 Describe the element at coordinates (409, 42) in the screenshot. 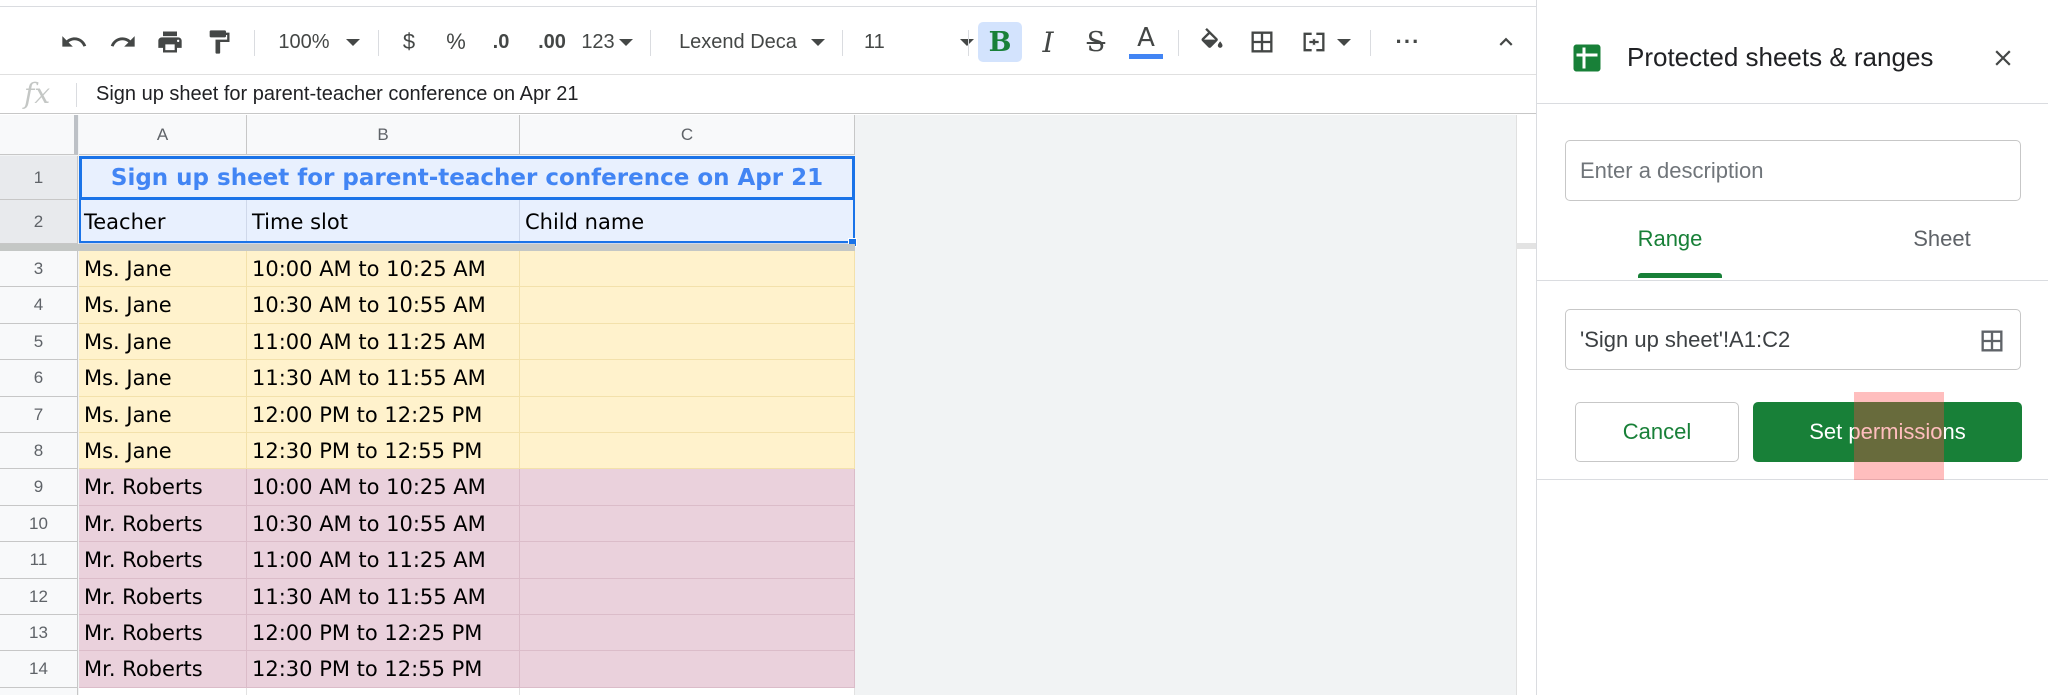

I see `currency-button: $` at that location.